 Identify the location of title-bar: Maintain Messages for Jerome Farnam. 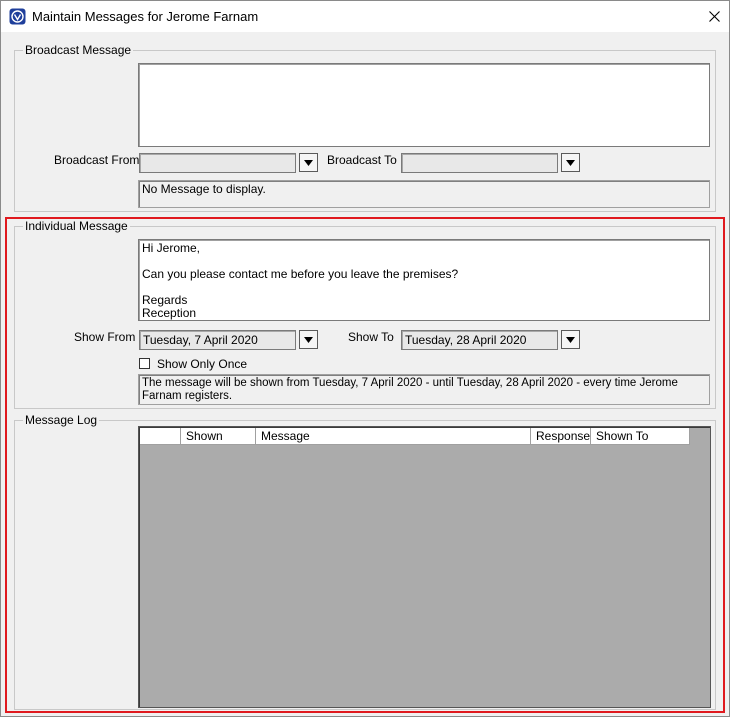
(365, 16).